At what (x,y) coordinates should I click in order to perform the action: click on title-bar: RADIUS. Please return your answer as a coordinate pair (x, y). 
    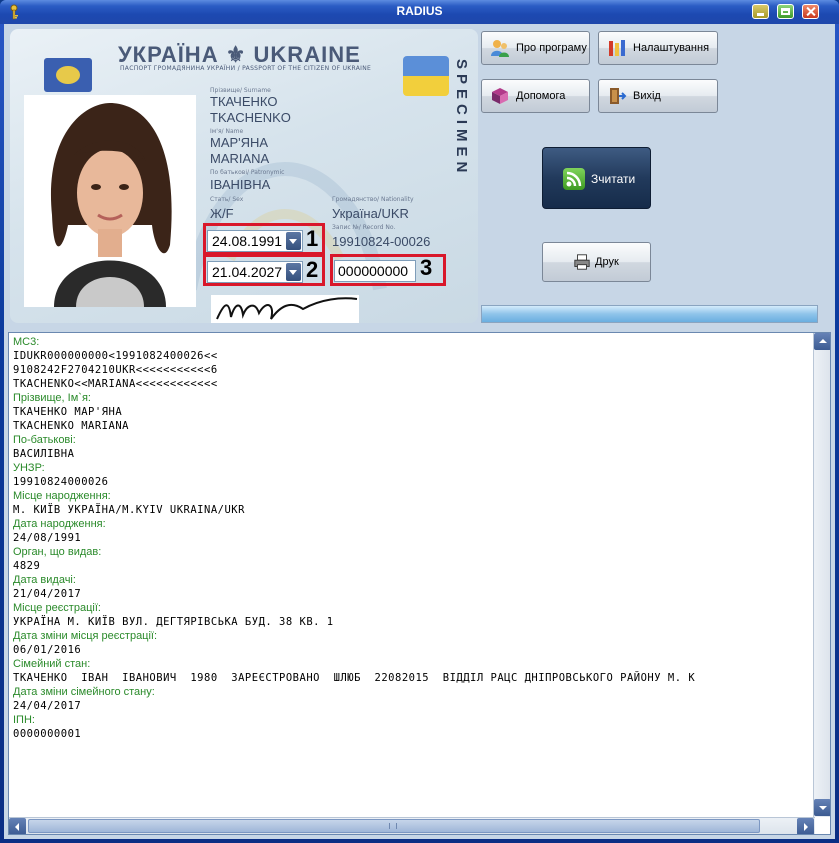
    Looking at the image, I should click on (419, 12).